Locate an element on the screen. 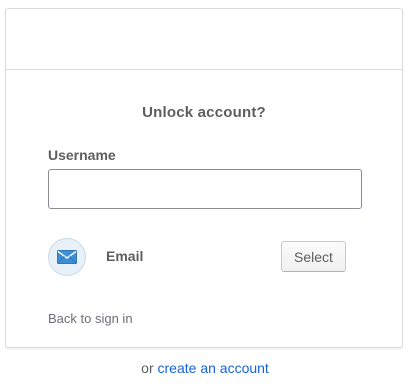  footer-prefix: or is located at coordinates (147, 368).